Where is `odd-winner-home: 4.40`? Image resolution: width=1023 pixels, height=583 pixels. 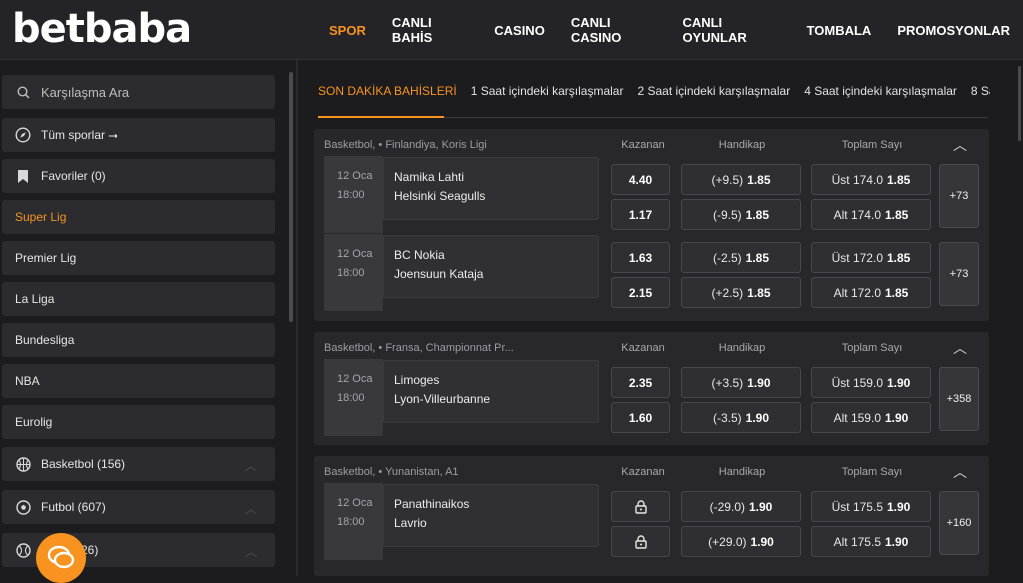
odd-winner-home: 4.40 is located at coordinates (640, 179).